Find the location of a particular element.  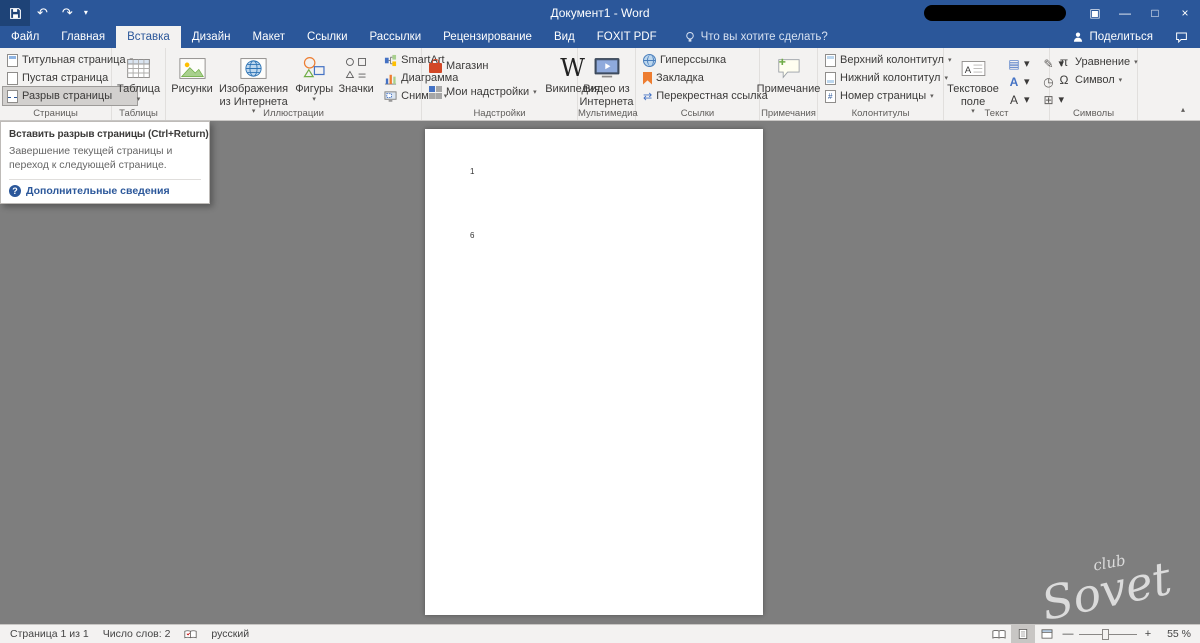

share-button: Поделиться is located at coordinates (1112, 37).